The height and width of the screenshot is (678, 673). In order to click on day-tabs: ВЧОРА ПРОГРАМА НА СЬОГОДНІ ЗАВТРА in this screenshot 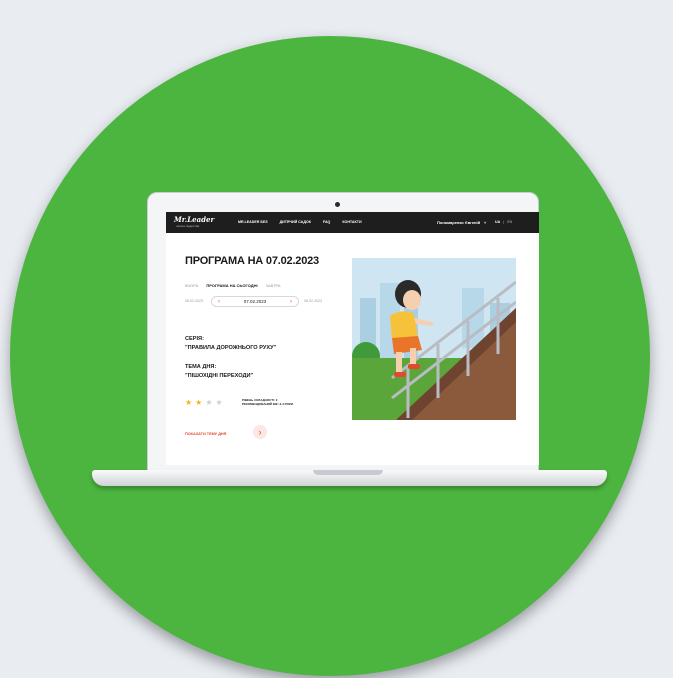, I will do `click(233, 285)`.